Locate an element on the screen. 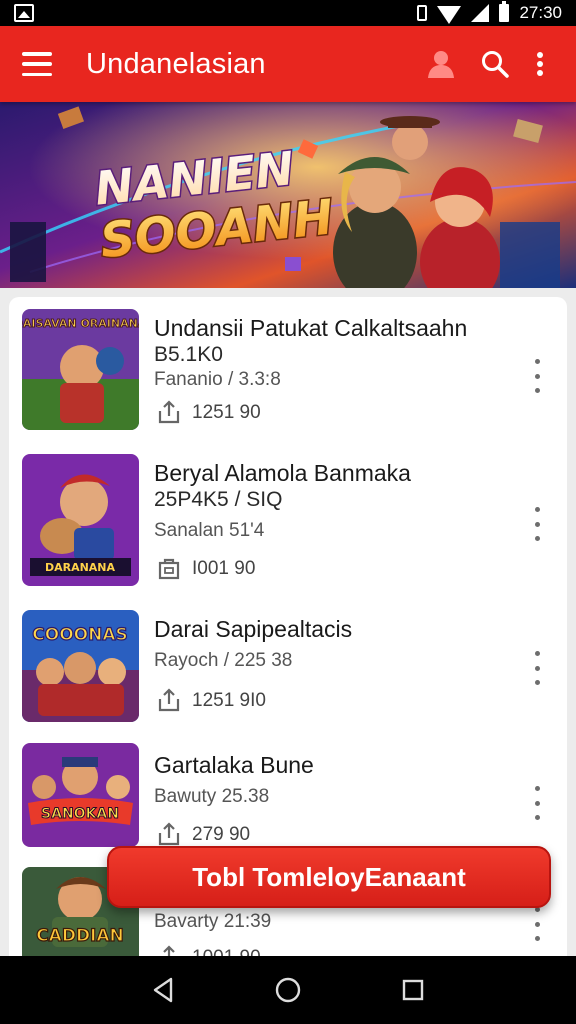 The width and height of the screenshot is (576, 1024). game-thumbnail: SANOKAN is located at coordinates (80, 795).